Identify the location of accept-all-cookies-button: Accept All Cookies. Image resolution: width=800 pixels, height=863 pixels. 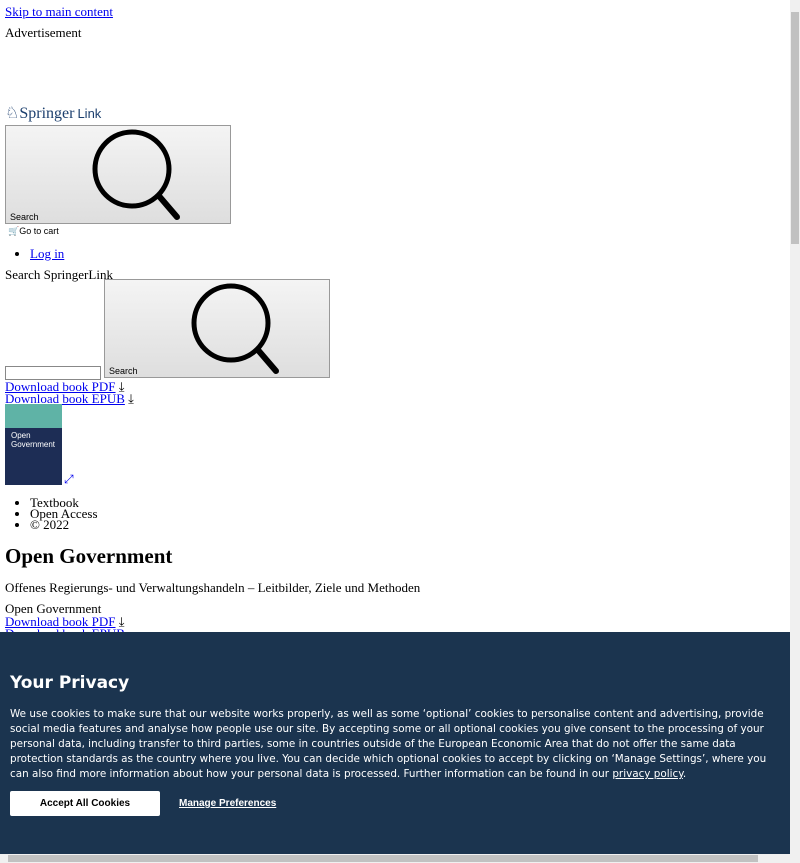
(85, 803).